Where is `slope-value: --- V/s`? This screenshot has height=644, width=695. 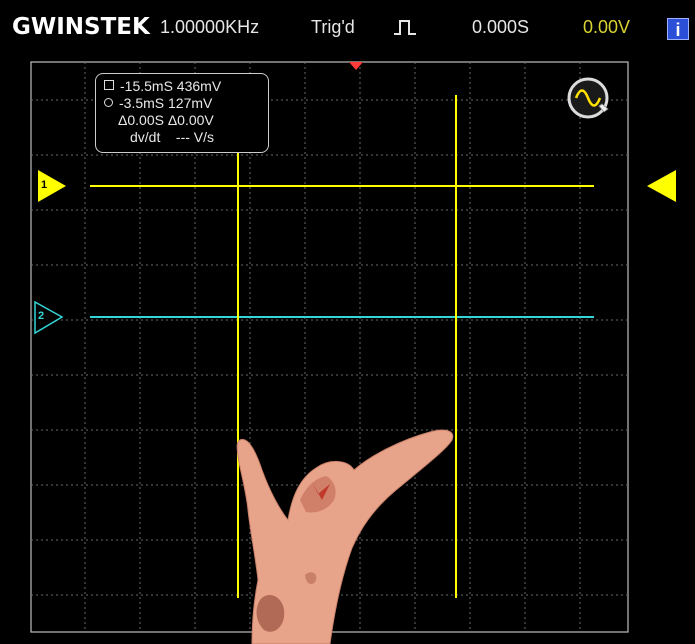
slope-value: --- V/s is located at coordinates (195, 137).